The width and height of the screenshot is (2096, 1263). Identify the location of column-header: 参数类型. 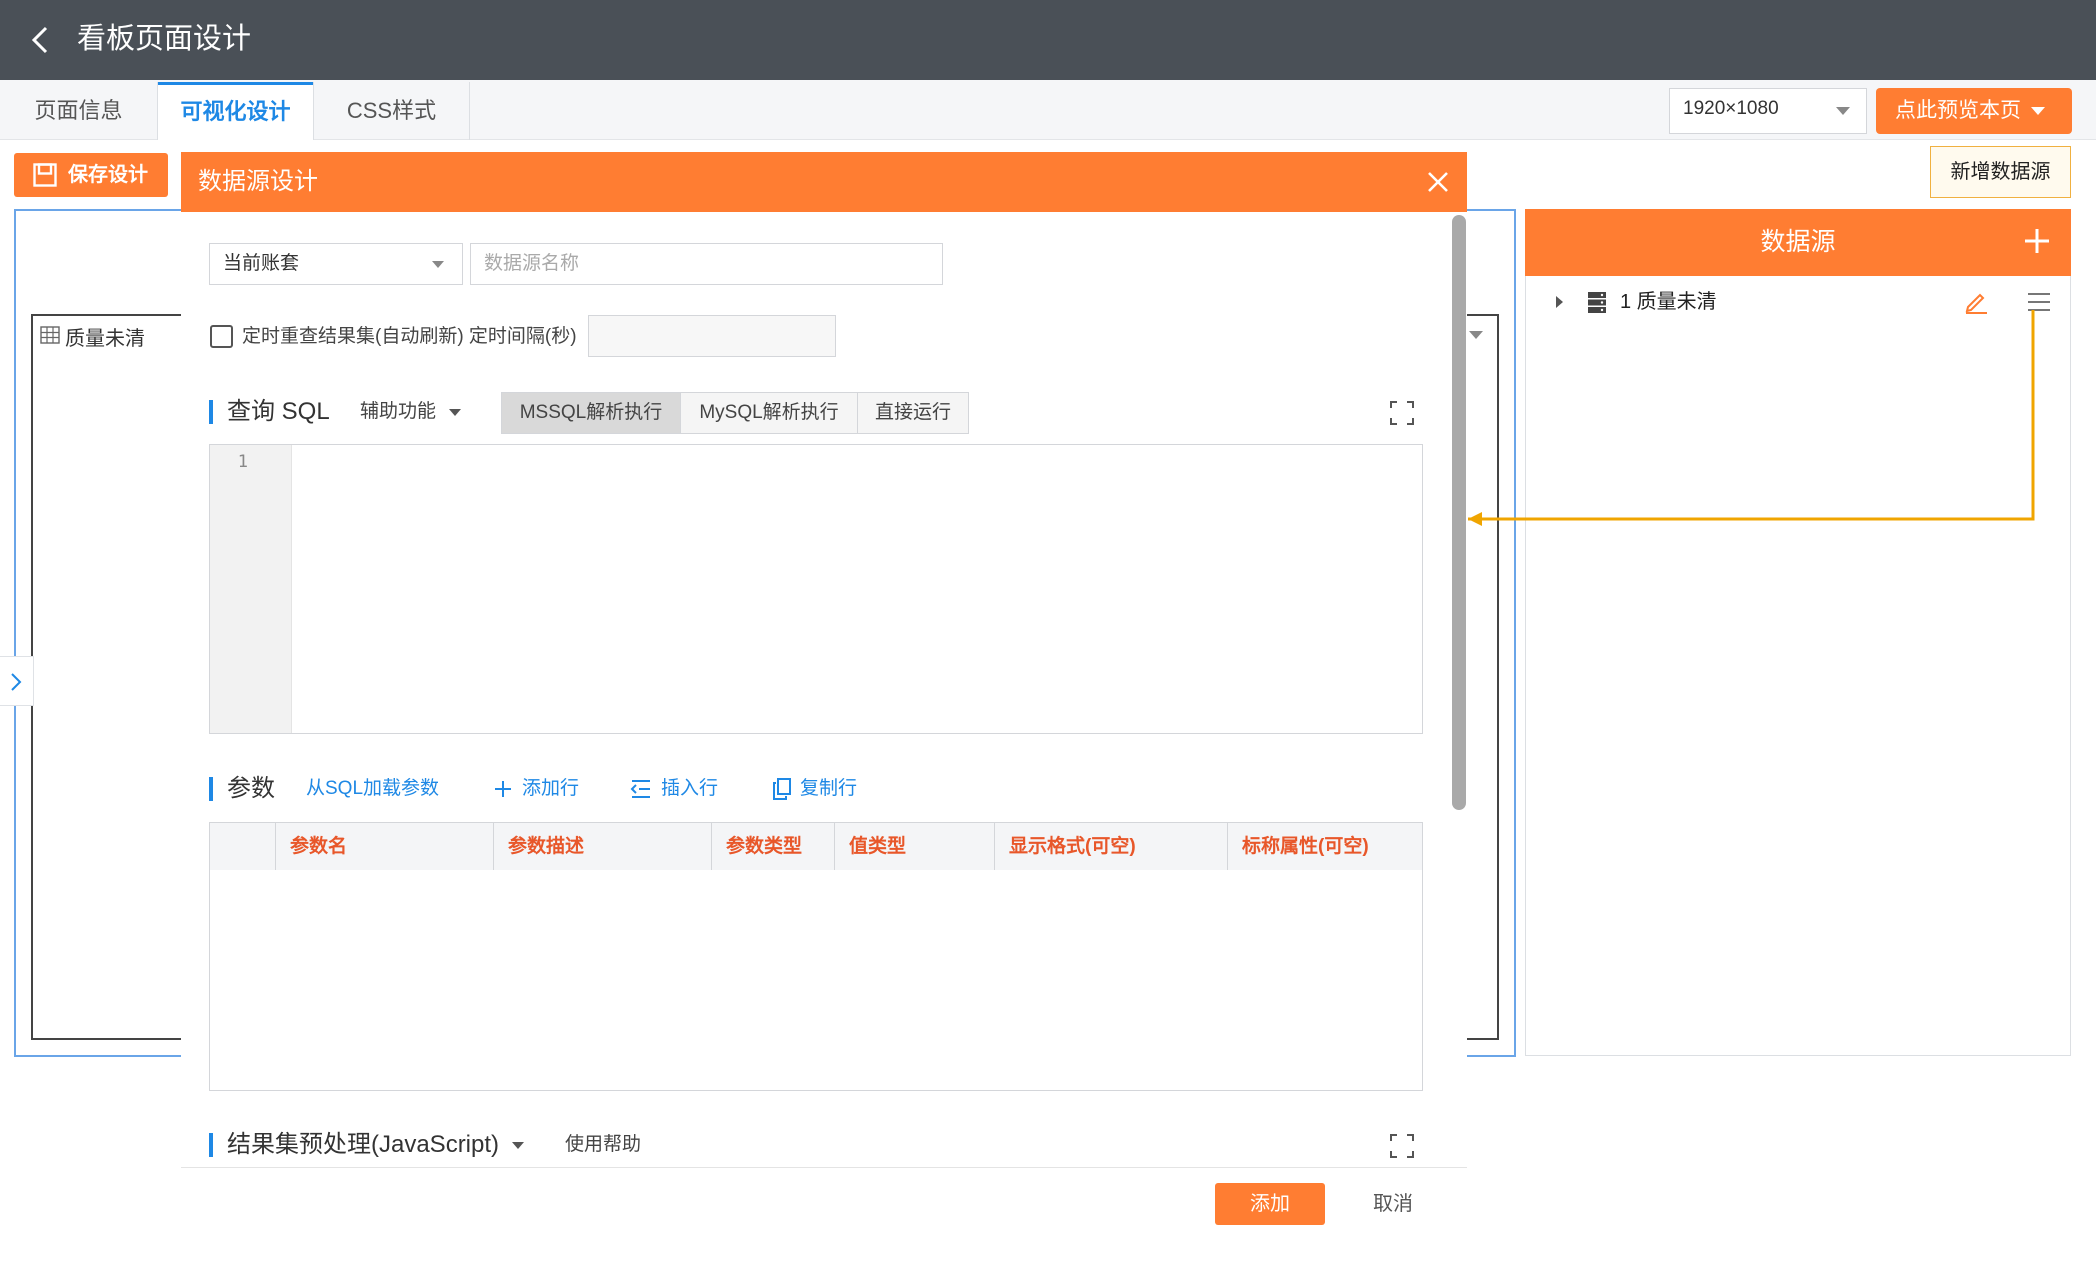
(764, 846).